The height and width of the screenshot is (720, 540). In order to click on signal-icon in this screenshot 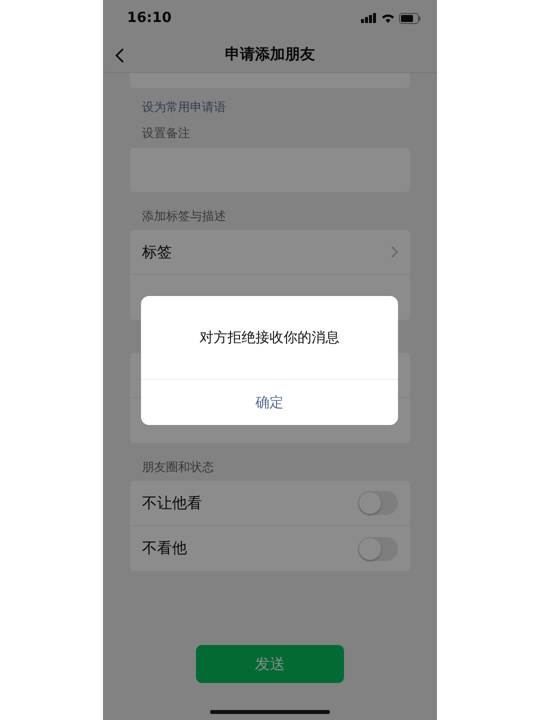, I will do `click(369, 18)`.